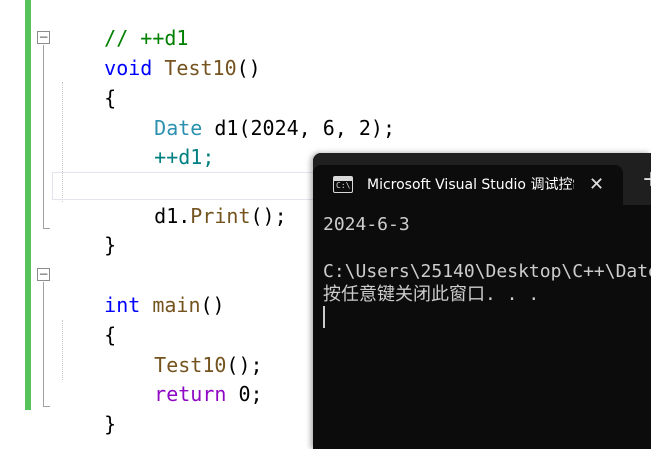 The height and width of the screenshot is (449, 651). I want to click on new-tab-icon: +, so click(646, 180).